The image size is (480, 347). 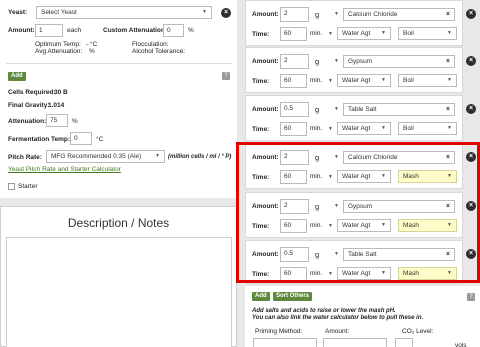 What do you see at coordinates (61, 92) in the screenshot?
I see `cells-required-value: 30 B` at bounding box center [61, 92].